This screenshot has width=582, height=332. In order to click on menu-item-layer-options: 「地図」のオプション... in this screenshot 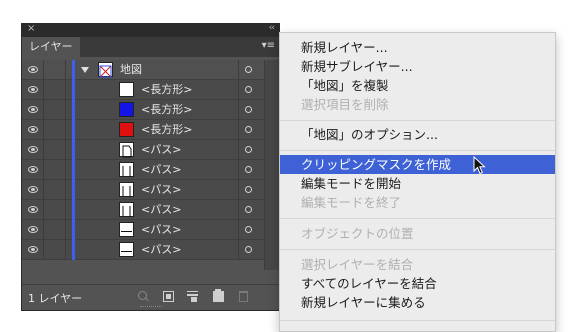, I will do `click(417, 134)`.